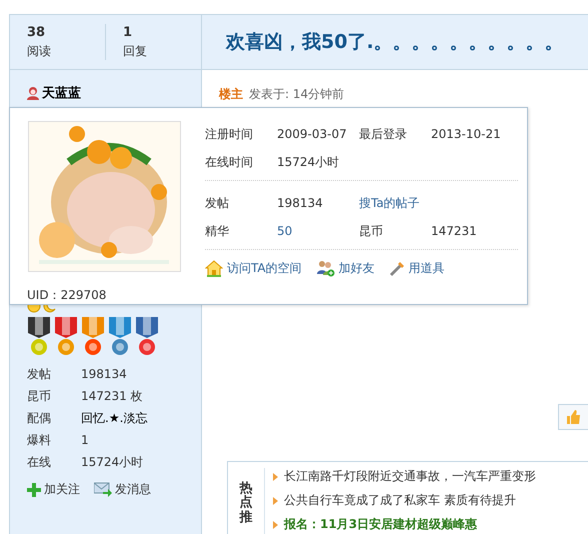 The height and width of the screenshot is (534, 588). Describe the element at coordinates (214, 268) in the screenshot. I see `house-icon` at that location.